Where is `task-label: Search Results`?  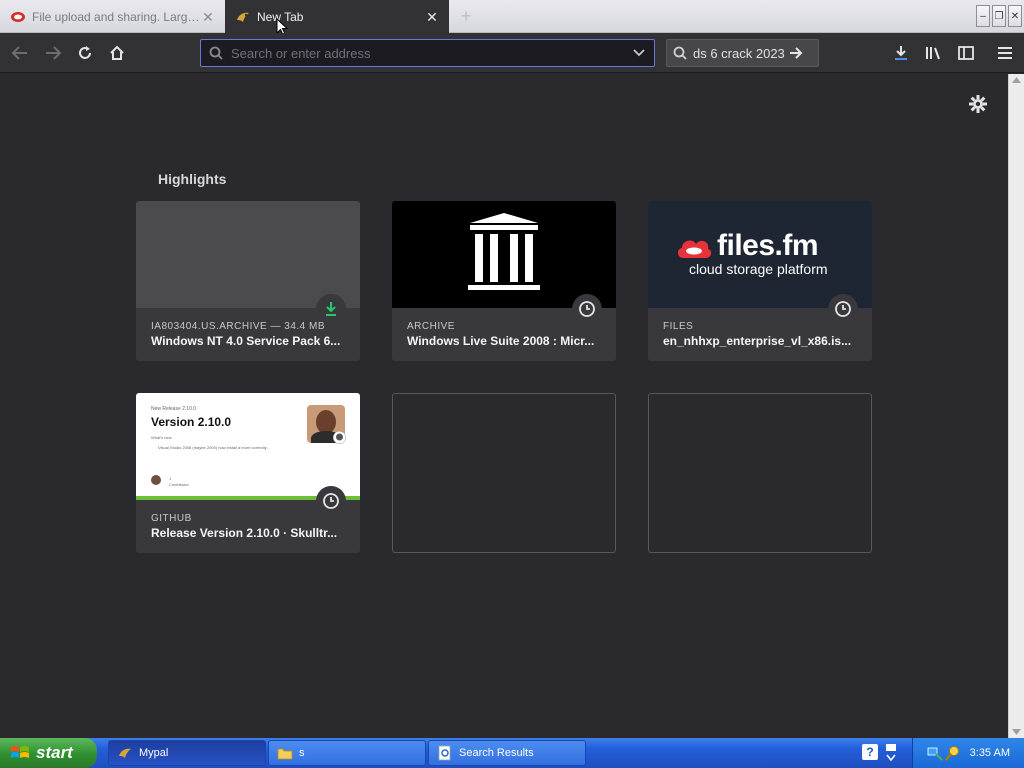 task-label: Search Results is located at coordinates (496, 753).